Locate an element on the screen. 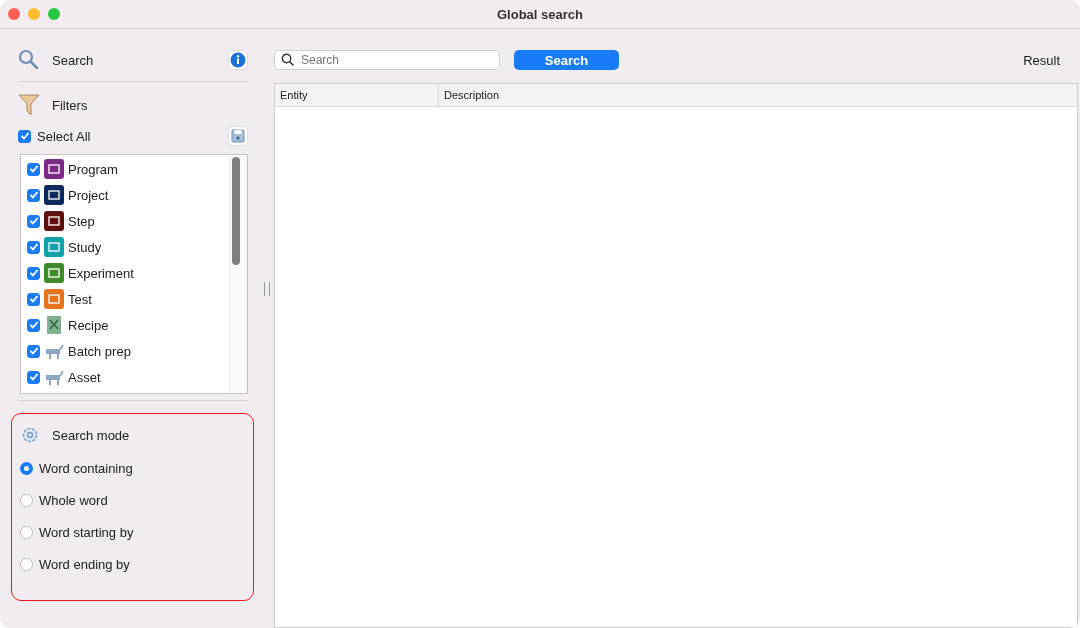 This screenshot has width=1080, height=628. section-label: Search is located at coordinates (73, 60).